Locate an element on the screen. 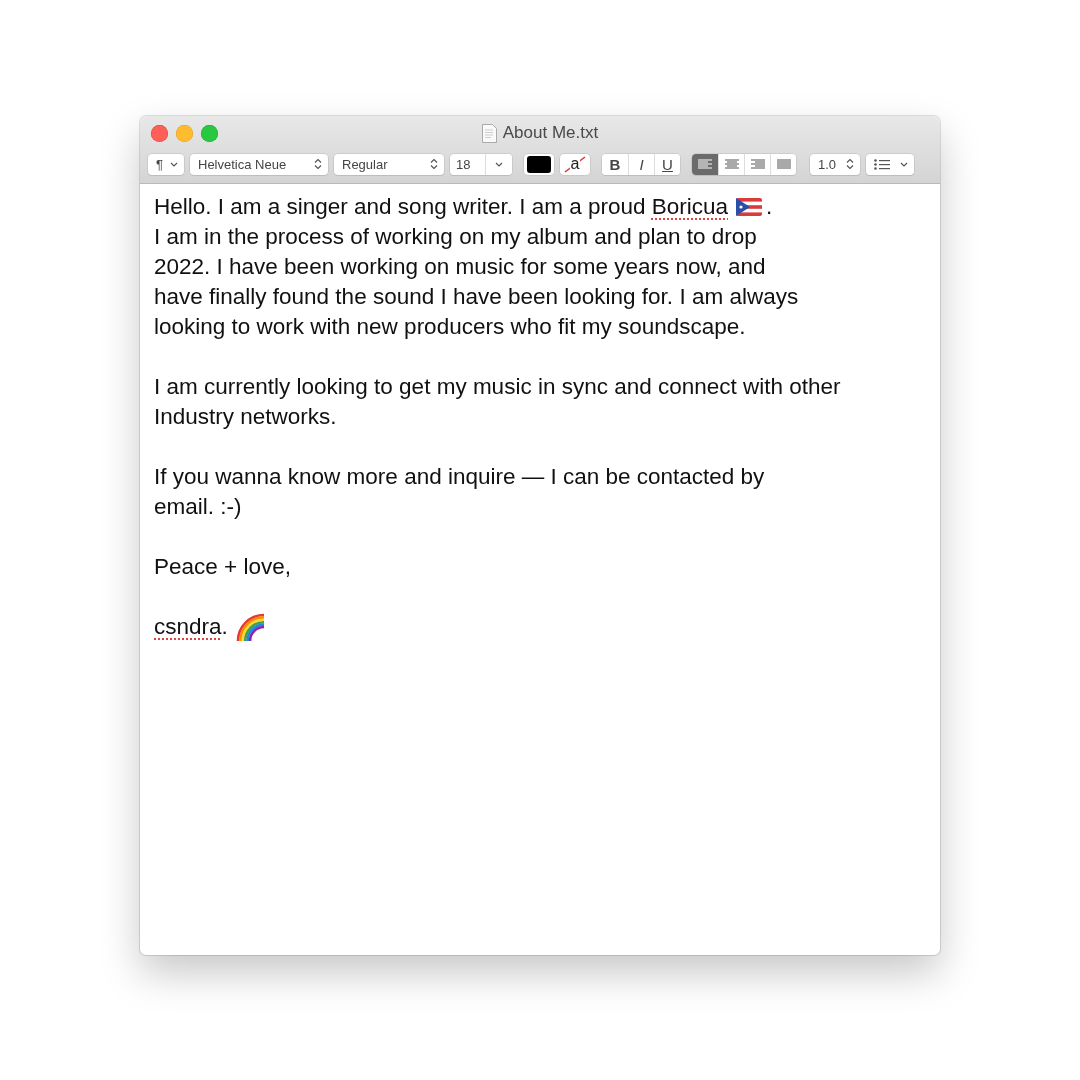 Image resolution: width=1080 pixels, height=1080 pixels. align-center-button is located at coordinates (731, 164).